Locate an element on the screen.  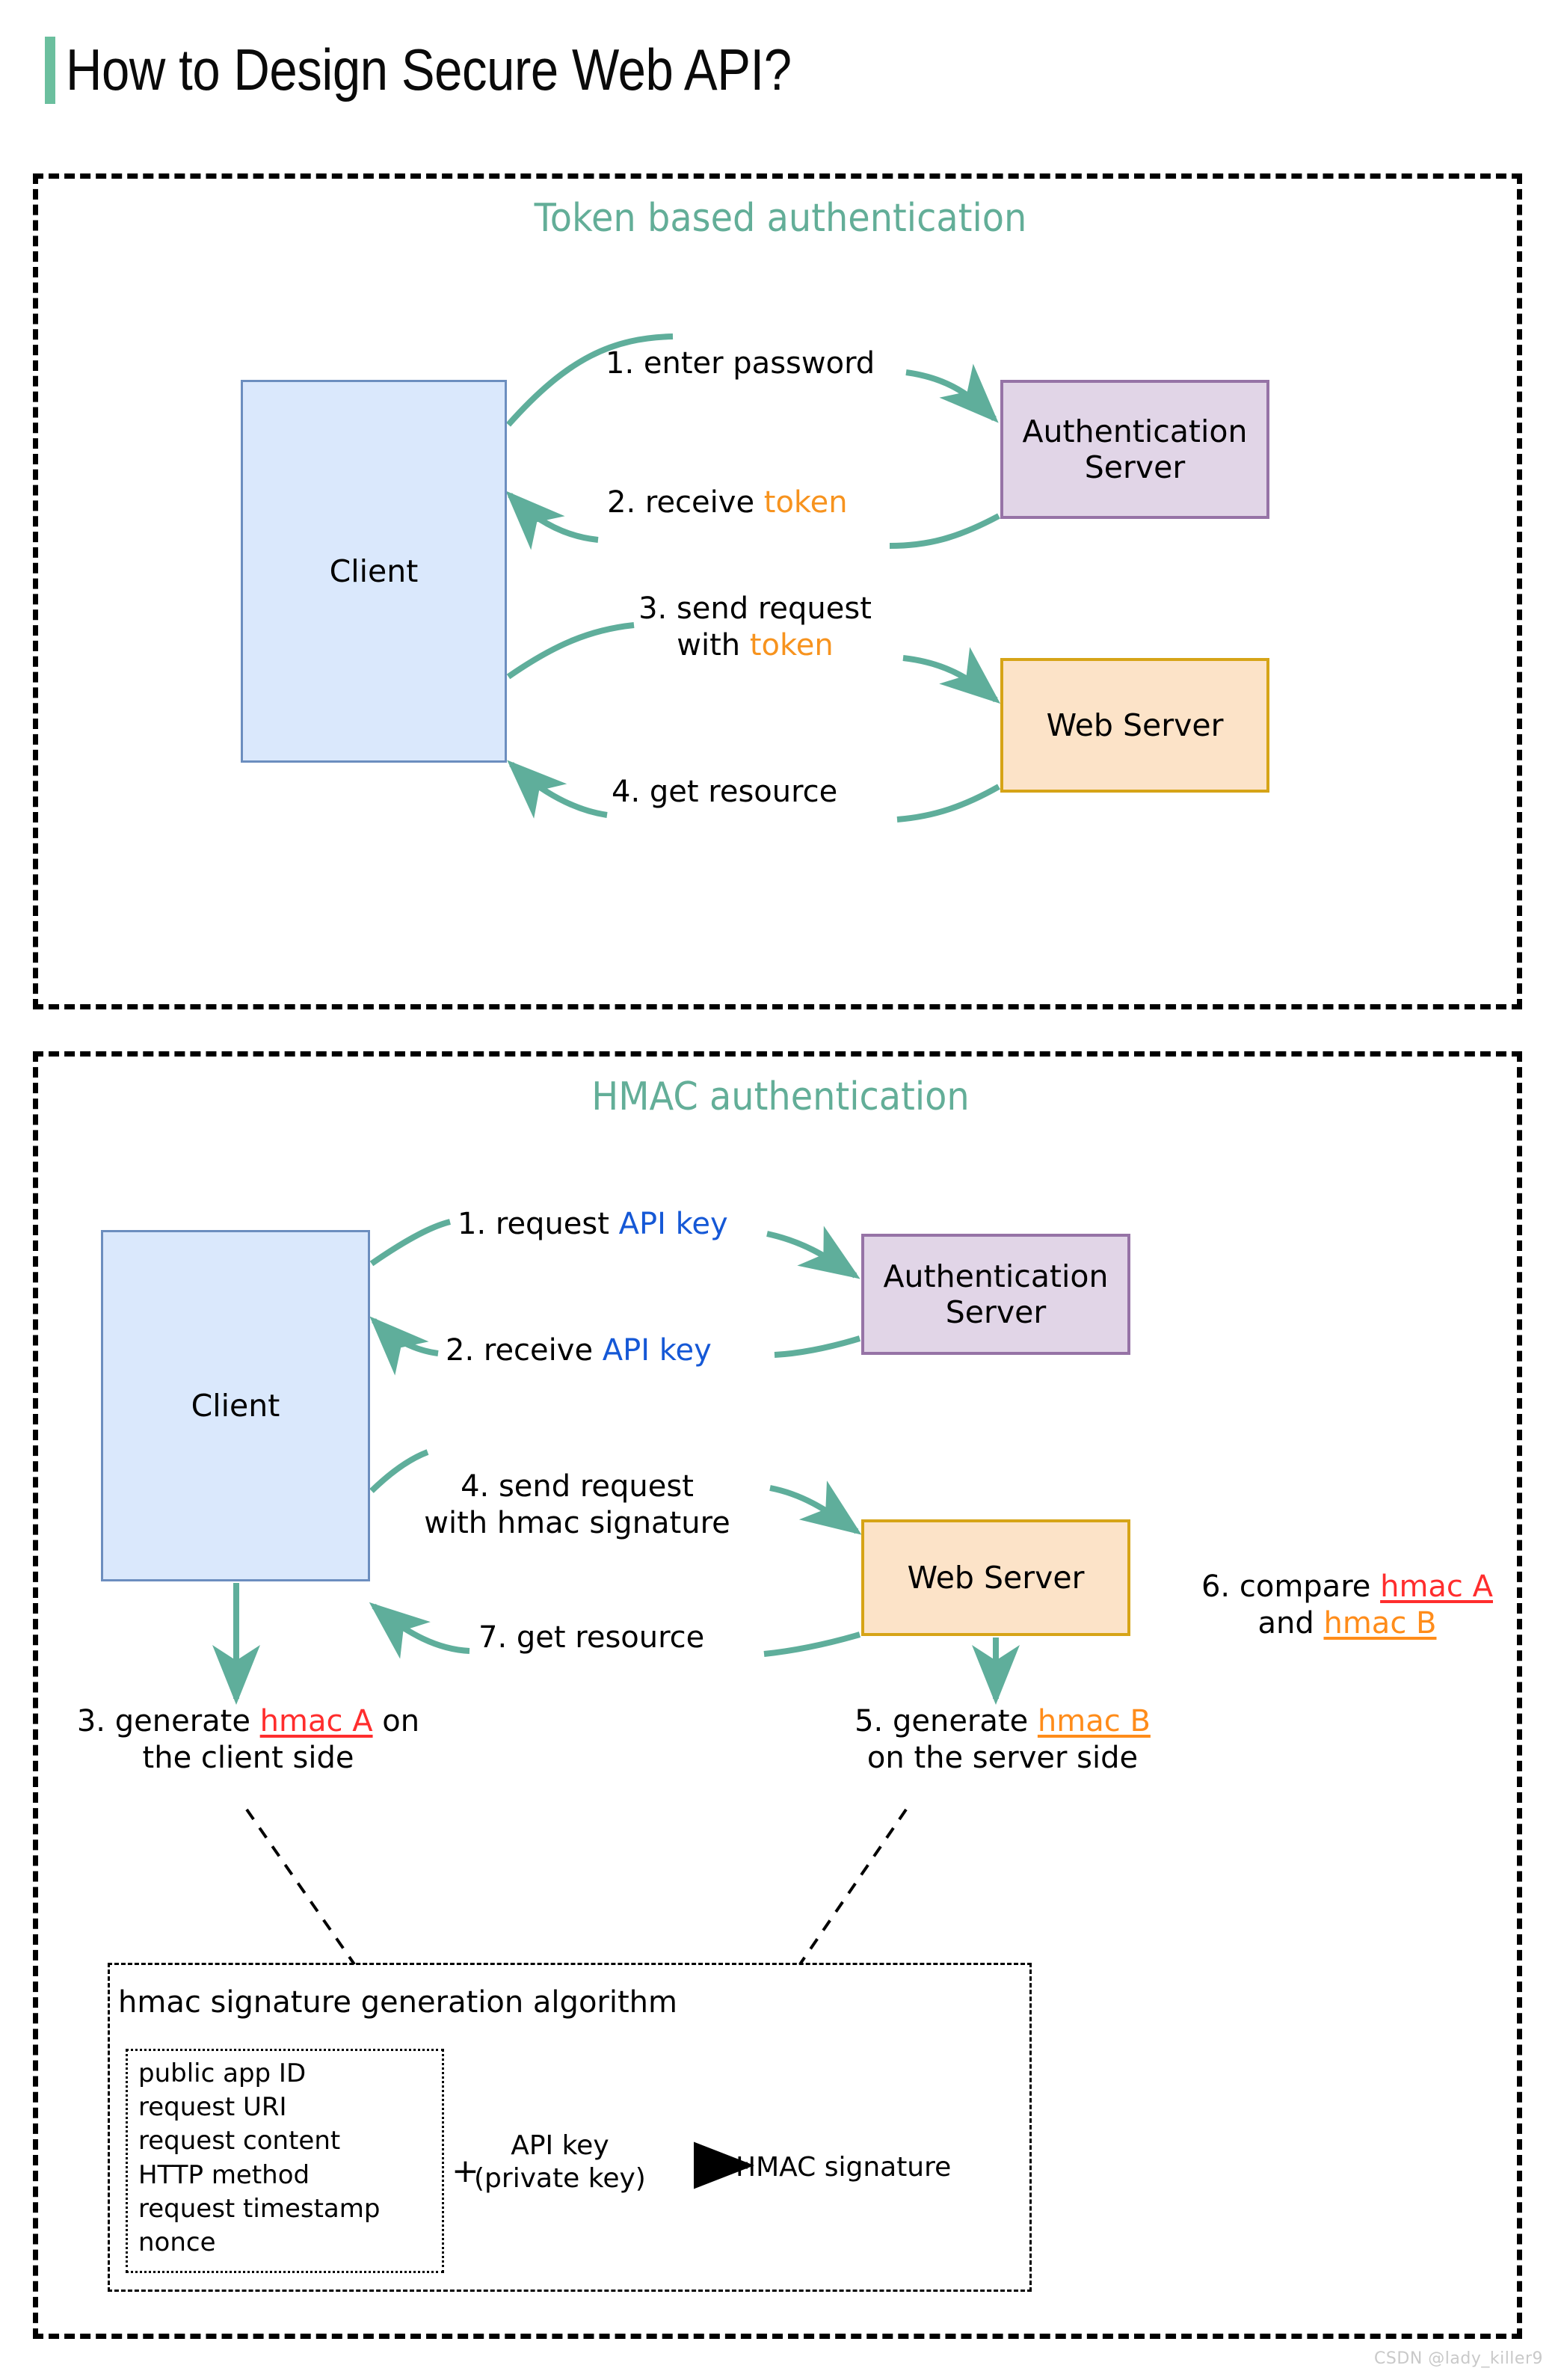
hmac-auth-server-box: Authentication Server is located at coordinates (995, 1294).